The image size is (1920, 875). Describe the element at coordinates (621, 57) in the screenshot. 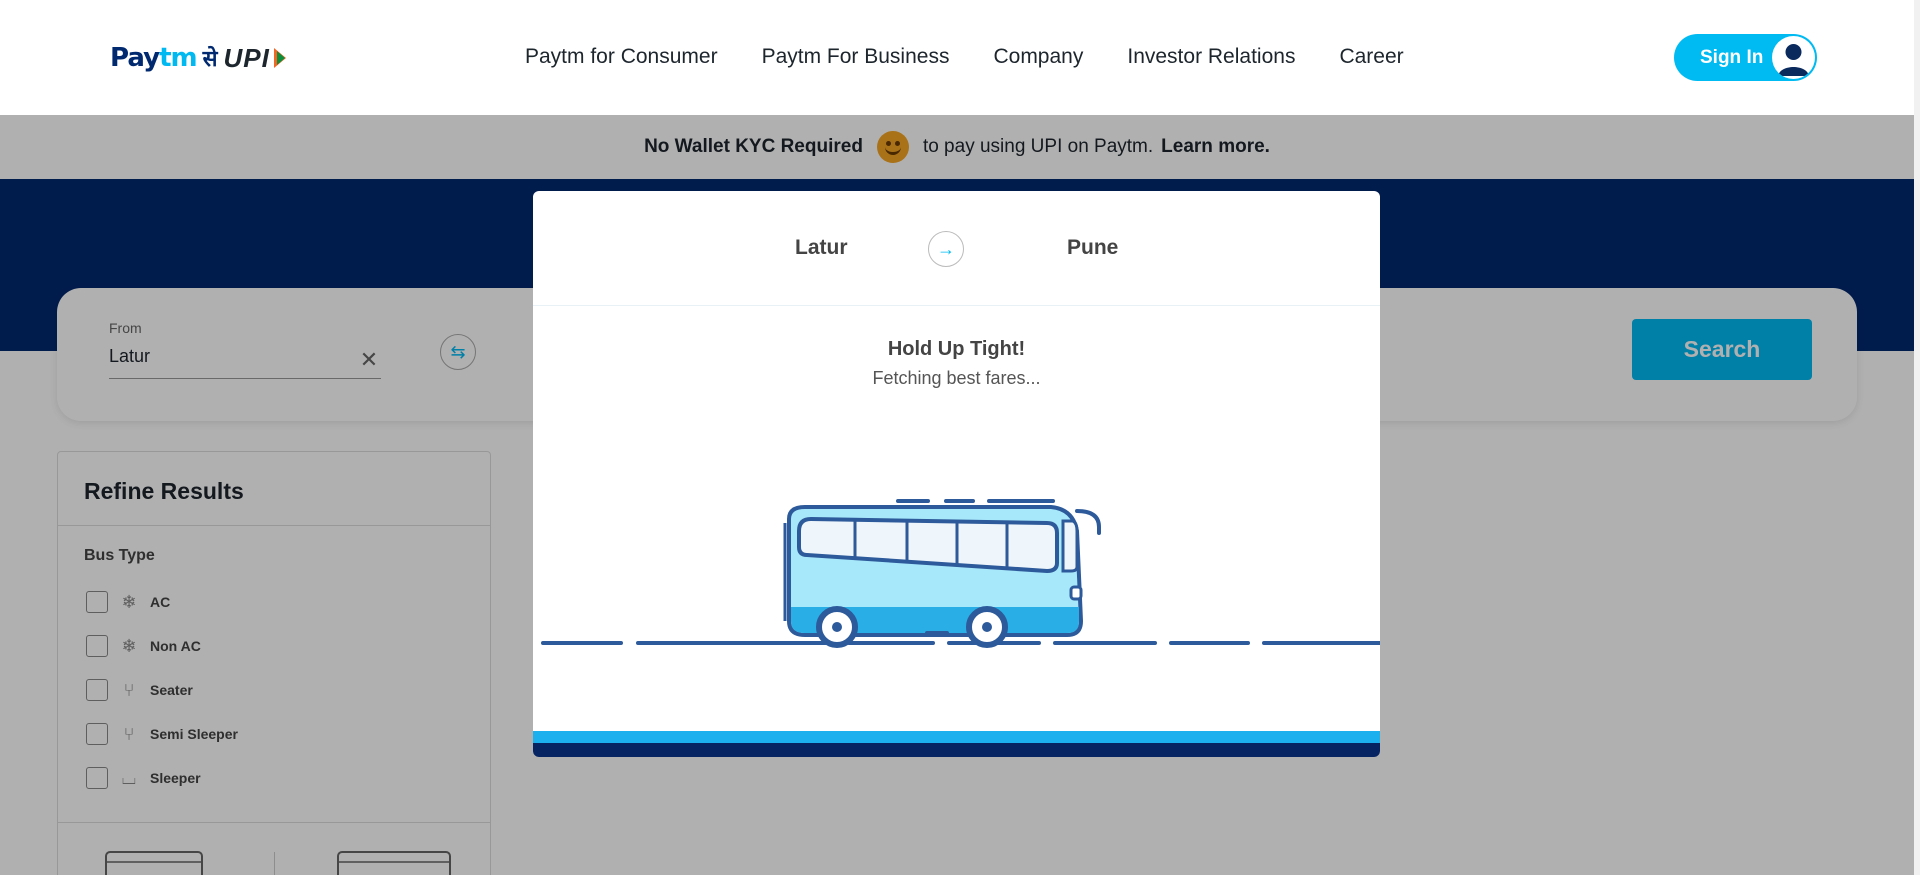

I see `nav-paytm-for-consumer: Paytm for Consumer` at that location.